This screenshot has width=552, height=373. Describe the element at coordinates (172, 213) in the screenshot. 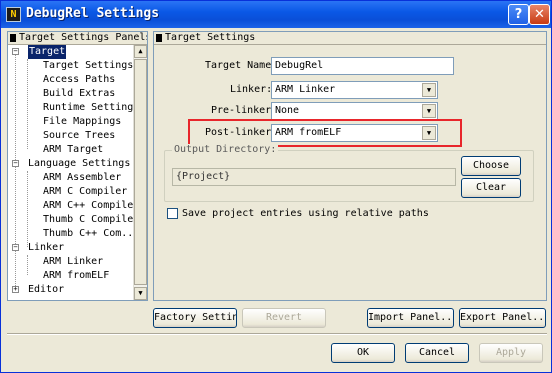

I see `save-relative-checkbox` at that location.